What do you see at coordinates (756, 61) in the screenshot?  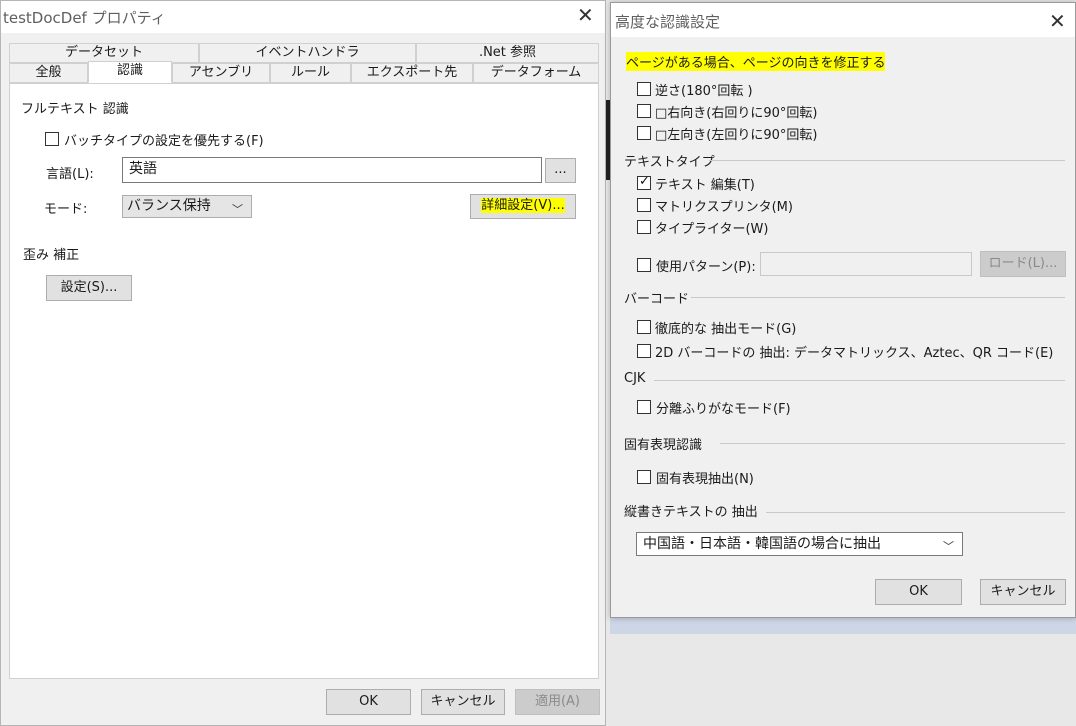 I see `orientation-heading: ページがある場合、ページの向きを修正する` at bounding box center [756, 61].